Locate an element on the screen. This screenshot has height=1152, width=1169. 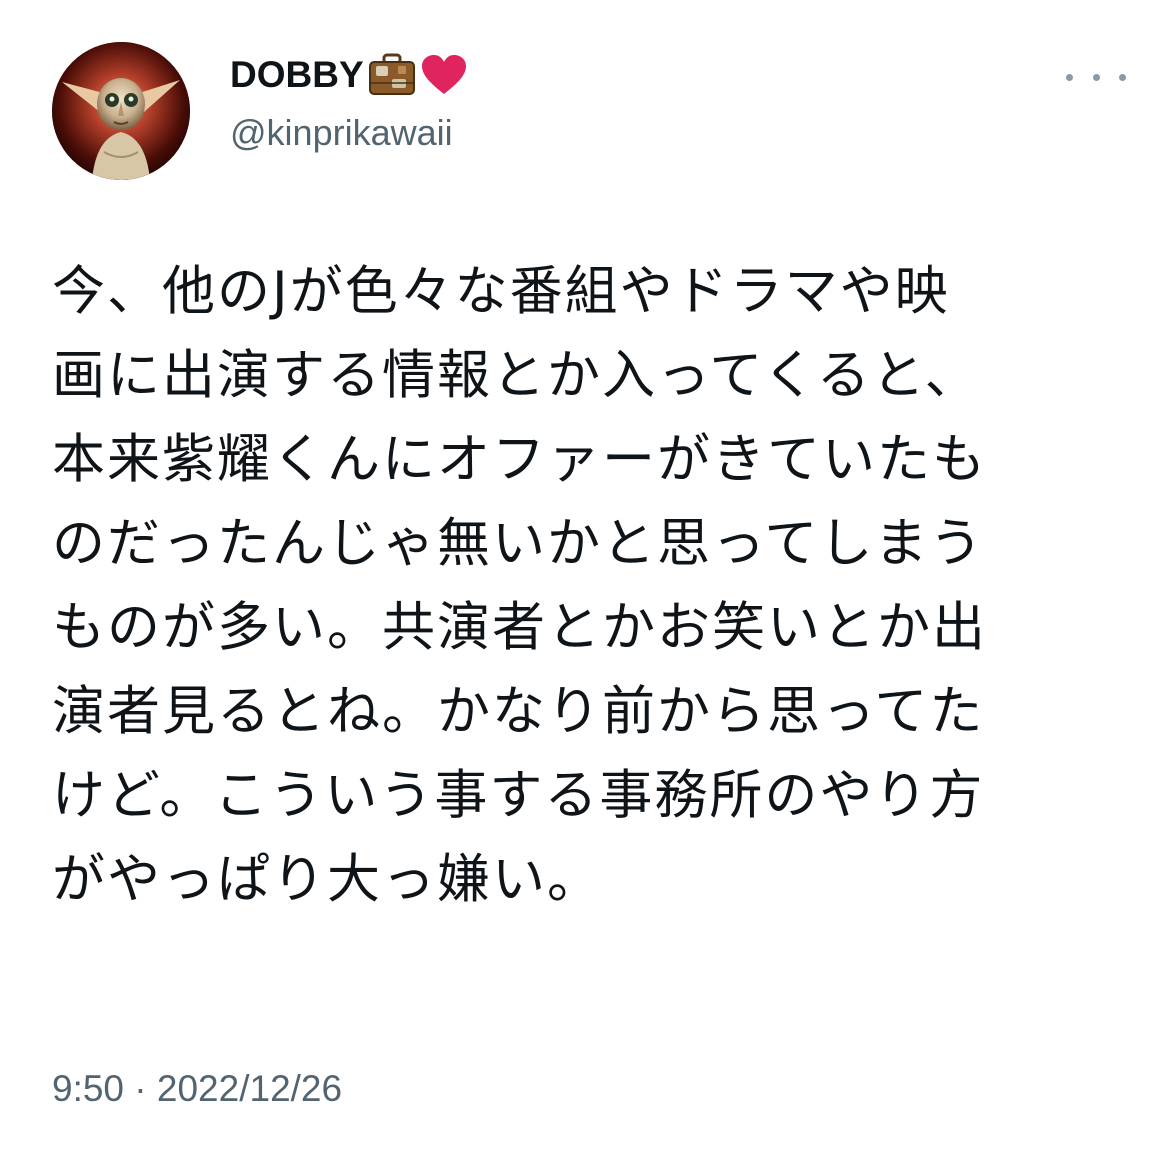
avatar is located at coordinates (121, 111).